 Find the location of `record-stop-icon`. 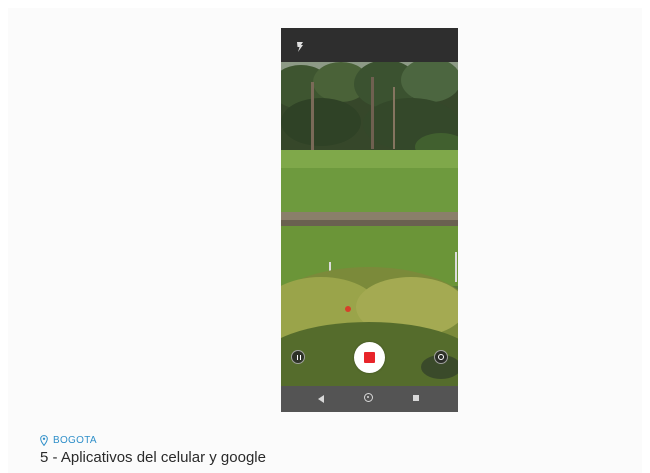

record-stop-icon is located at coordinates (369, 357).